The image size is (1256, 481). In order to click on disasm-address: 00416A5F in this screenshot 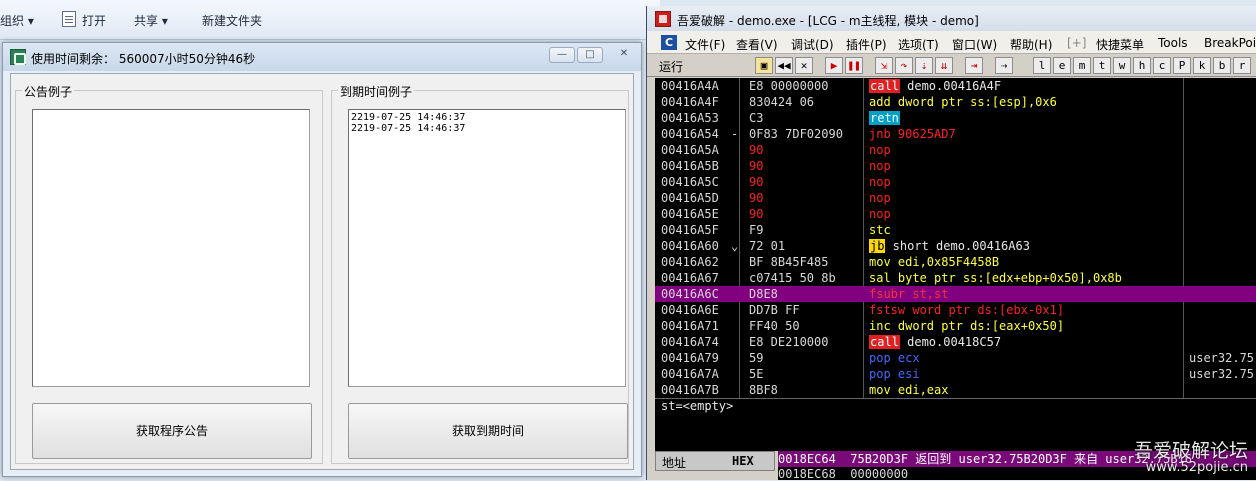, I will do `click(690, 230)`.